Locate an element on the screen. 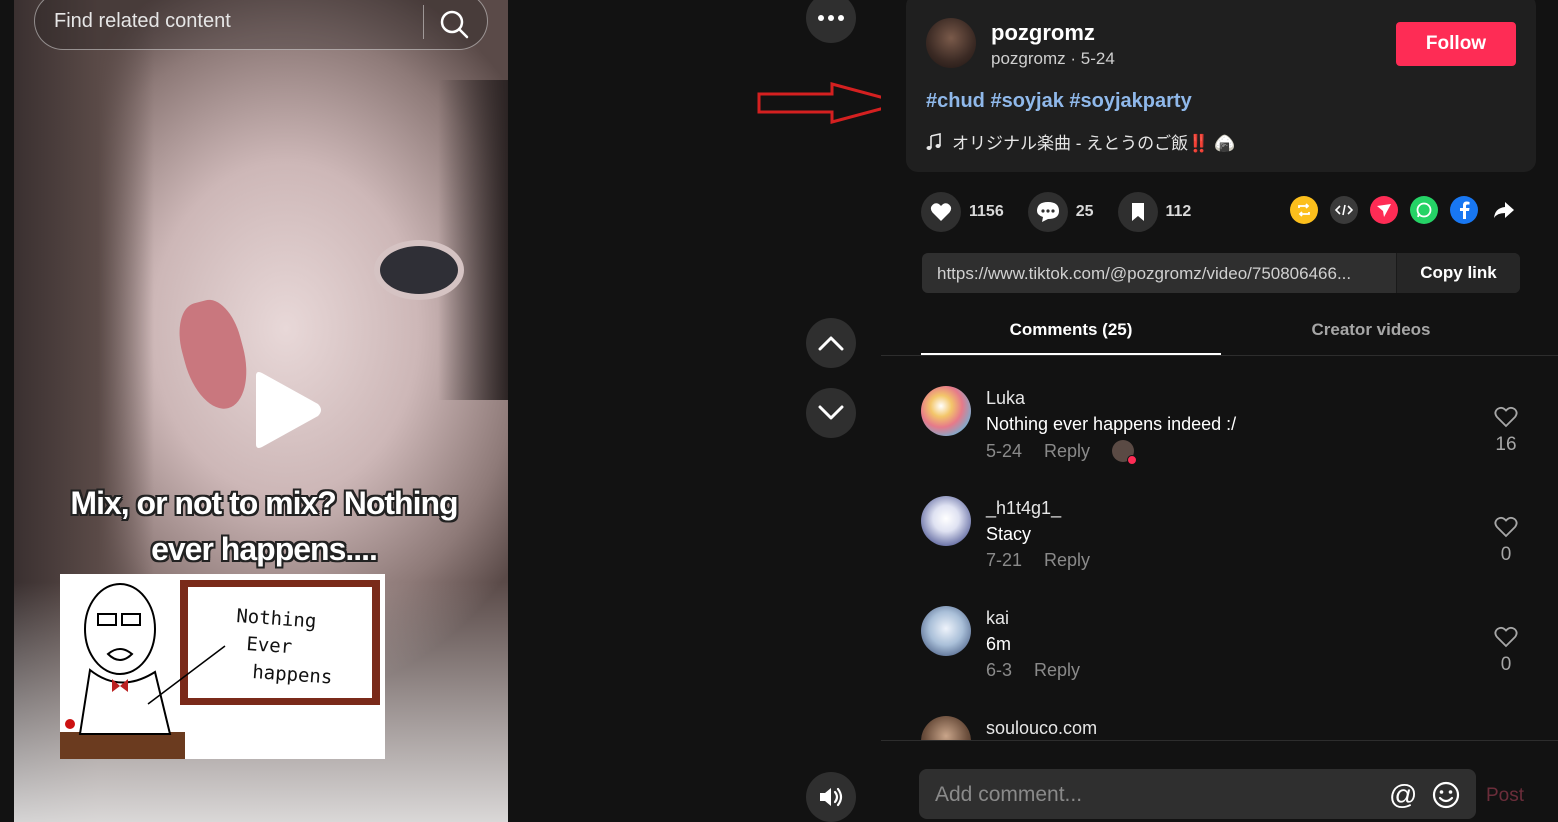 Image resolution: width=1558 pixels, height=822 pixels. post-comment-button: Post is located at coordinates (1505, 796).